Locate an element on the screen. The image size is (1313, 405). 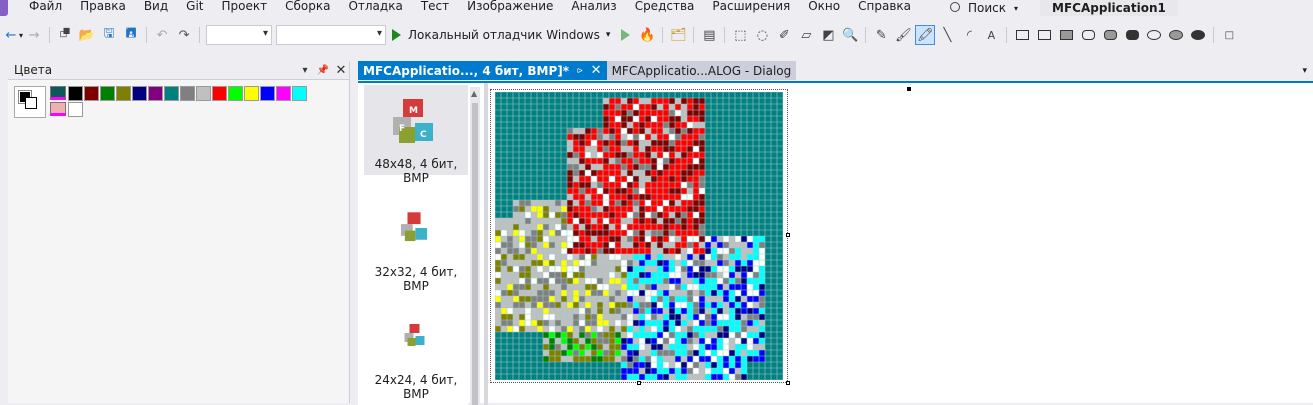
start-debugging-button: Локальный отладчик Windows ▾ is located at coordinates (501, 35).